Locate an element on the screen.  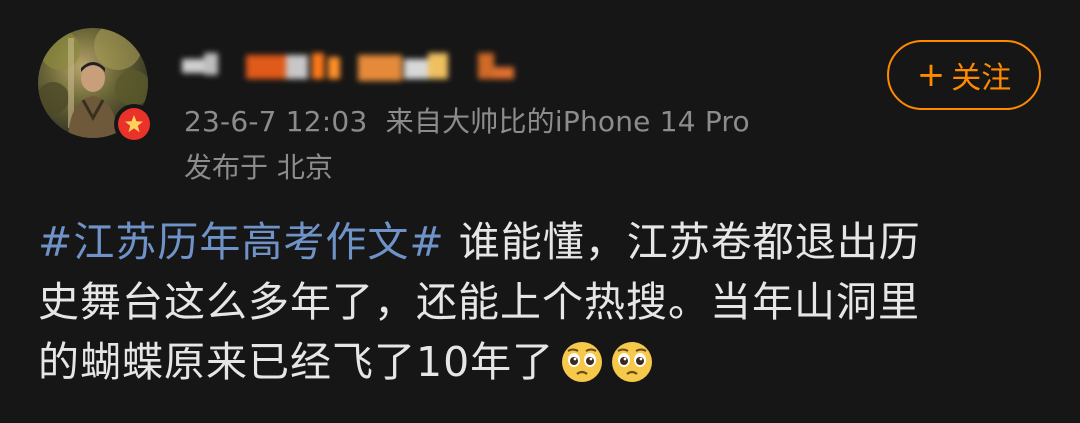
username-redacted is located at coordinates (352, 66).